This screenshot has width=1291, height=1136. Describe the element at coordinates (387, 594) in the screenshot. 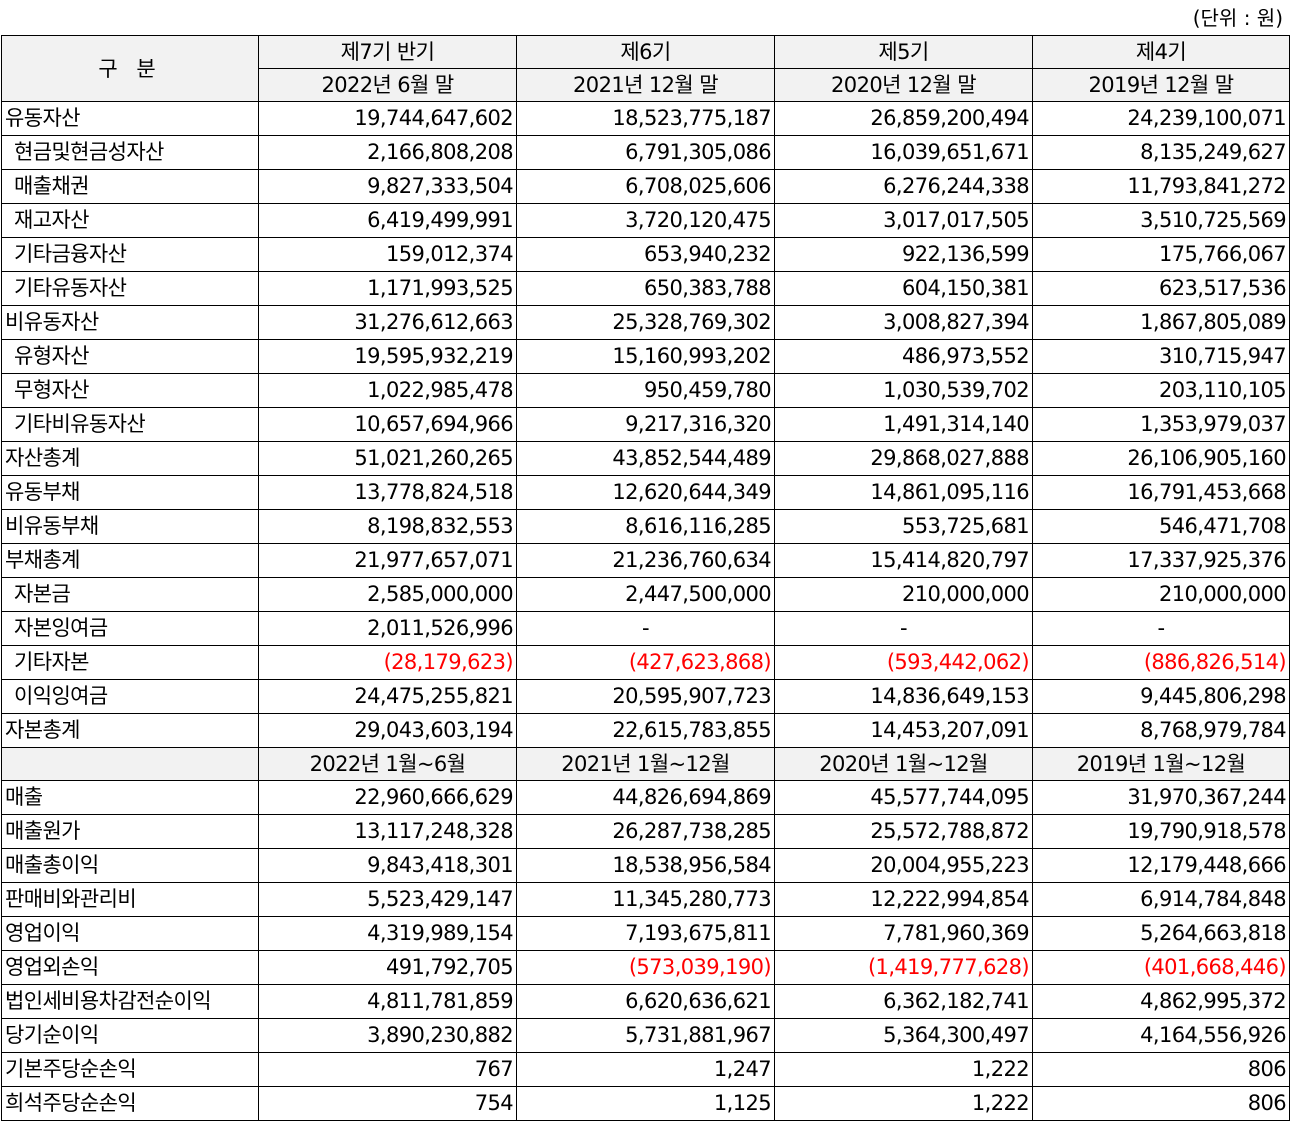

I see `value-cell: 2,585,000,000` at that location.